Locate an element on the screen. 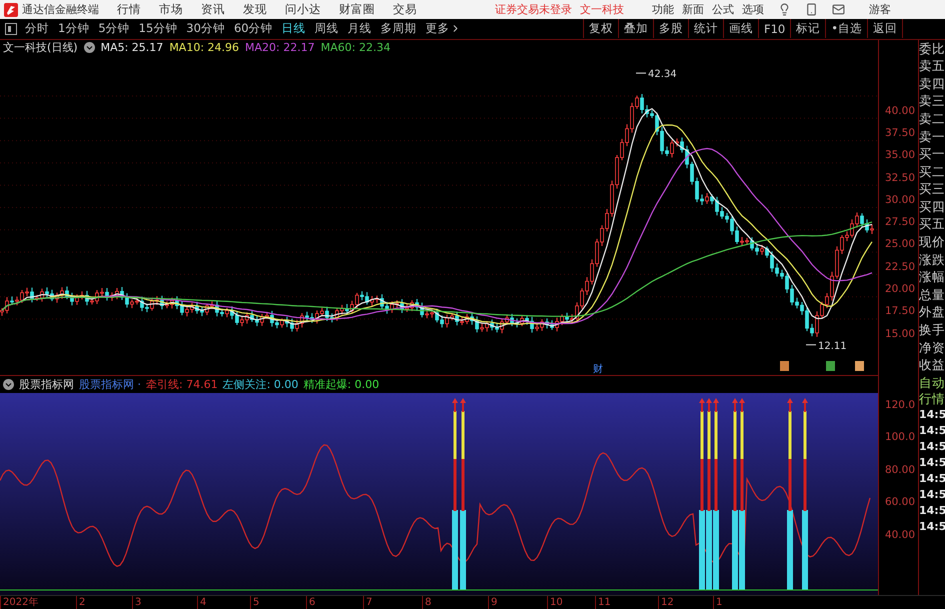  menu-item: 资讯 is located at coordinates (213, 10).